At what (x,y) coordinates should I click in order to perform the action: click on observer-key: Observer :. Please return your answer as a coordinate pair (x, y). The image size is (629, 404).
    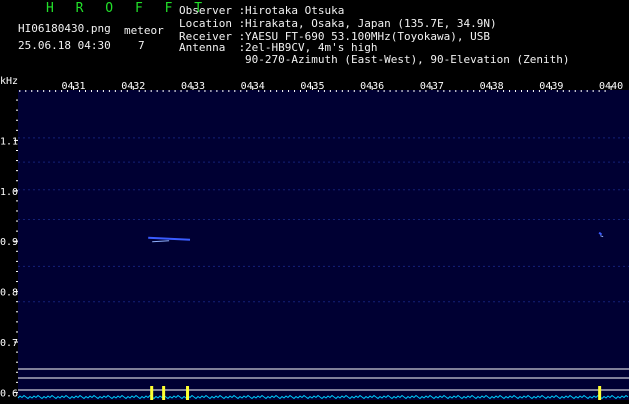
    Looking at the image, I should click on (212, 10).